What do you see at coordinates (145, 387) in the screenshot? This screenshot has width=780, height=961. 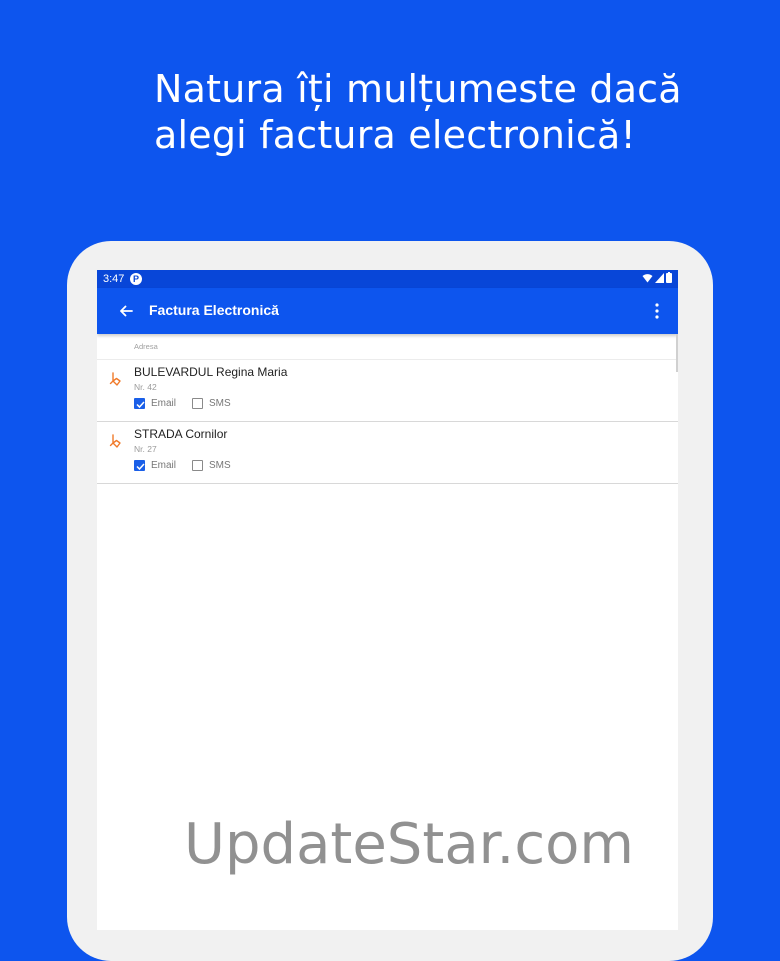 I see `address-number: Nr. 42` at bounding box center [145, 387].